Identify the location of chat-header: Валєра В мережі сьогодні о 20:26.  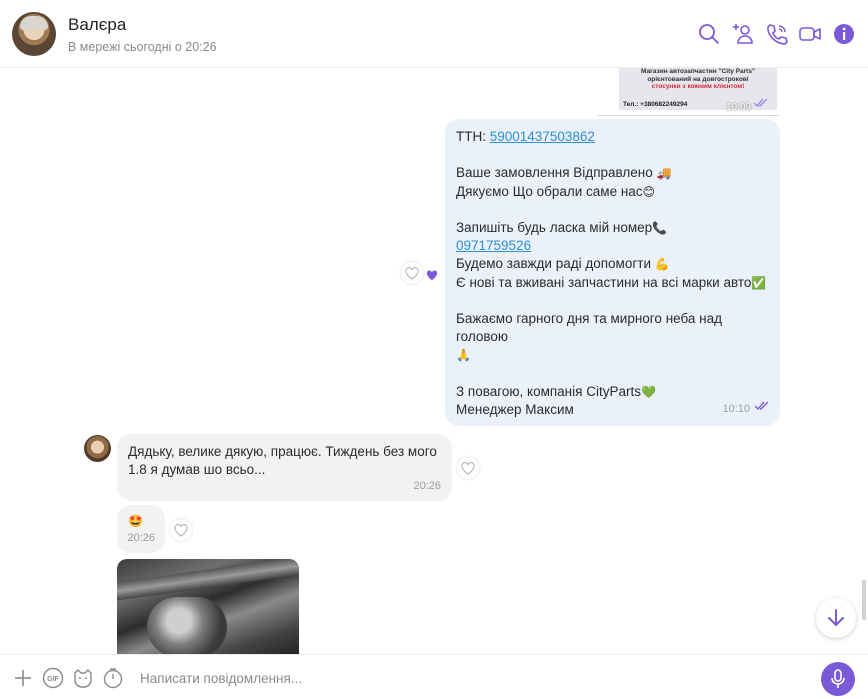
(434, 34).